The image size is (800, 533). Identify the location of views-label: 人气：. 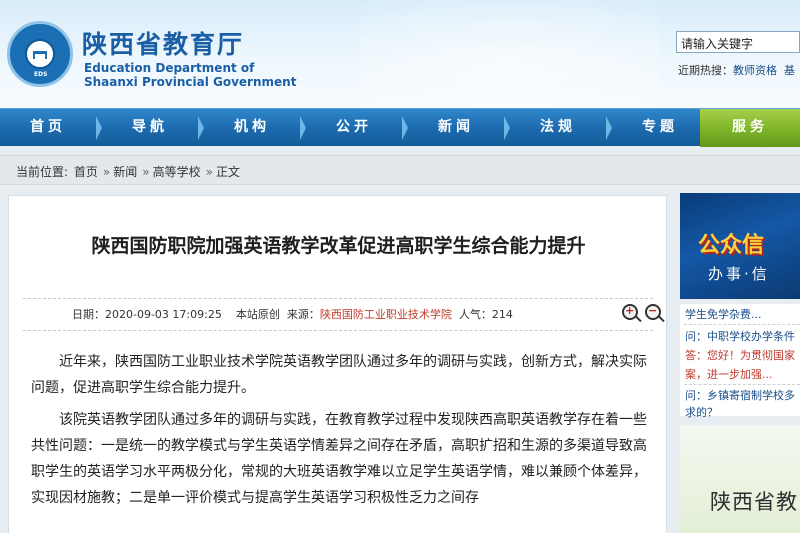
(475, 314).